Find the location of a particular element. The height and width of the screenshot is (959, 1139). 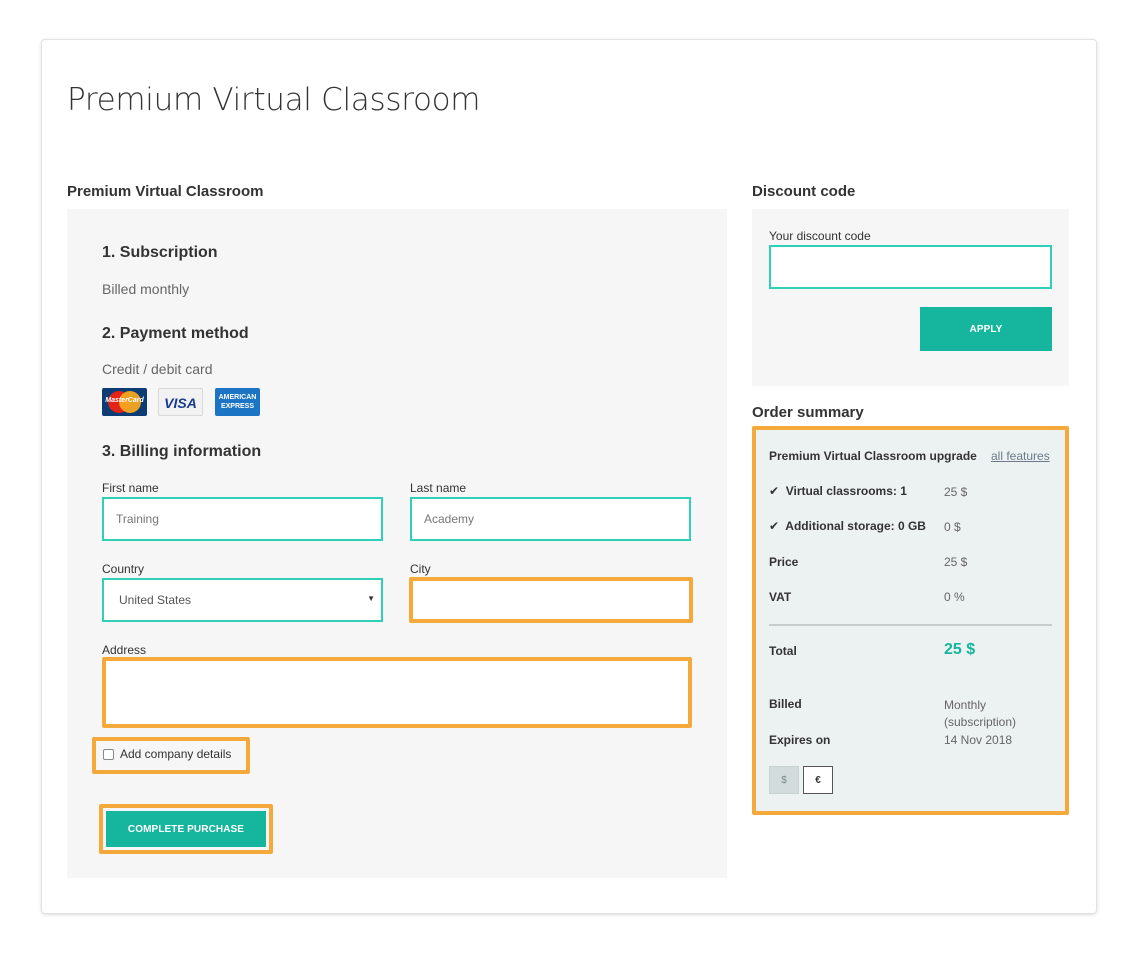

apply-button: APPLY is located at coordinates (986, 329).